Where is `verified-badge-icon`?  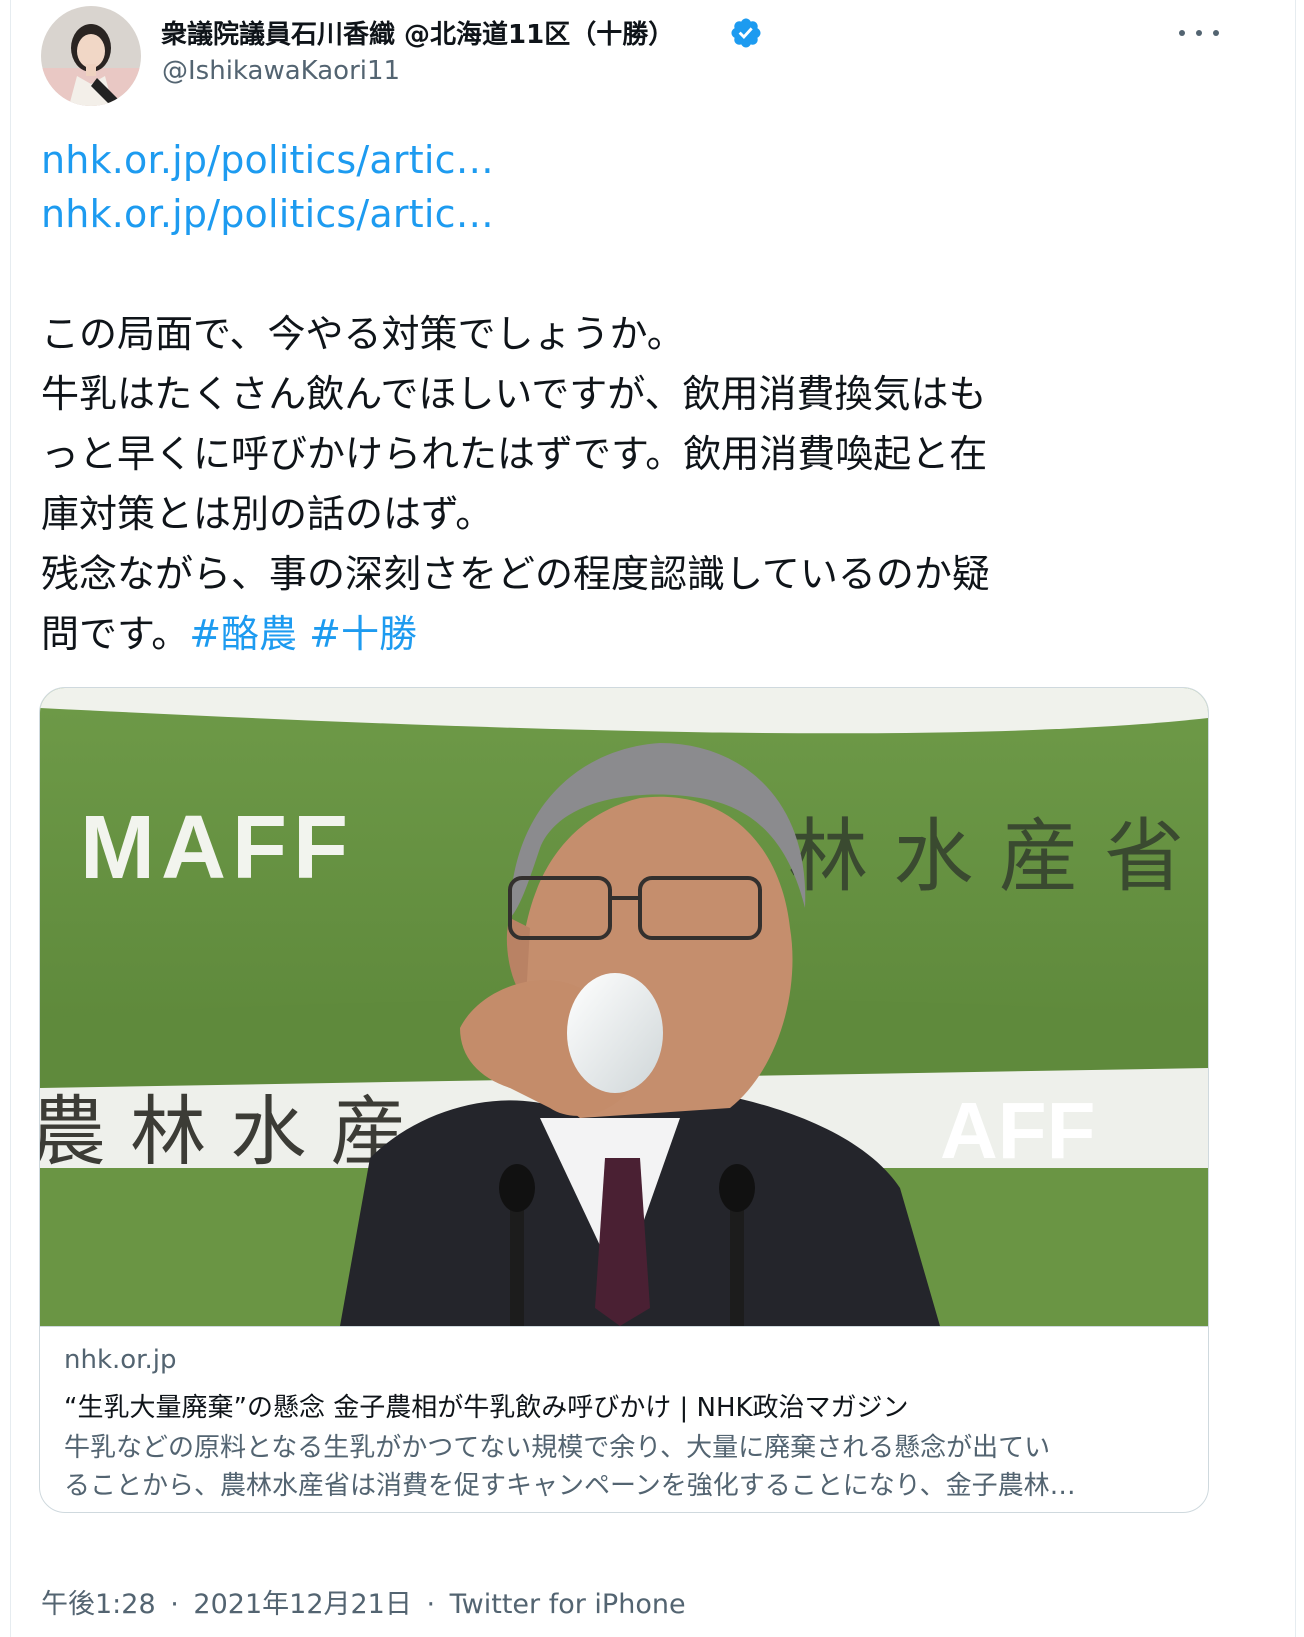 verified-badge-icon is located at coordinates (746, 33).